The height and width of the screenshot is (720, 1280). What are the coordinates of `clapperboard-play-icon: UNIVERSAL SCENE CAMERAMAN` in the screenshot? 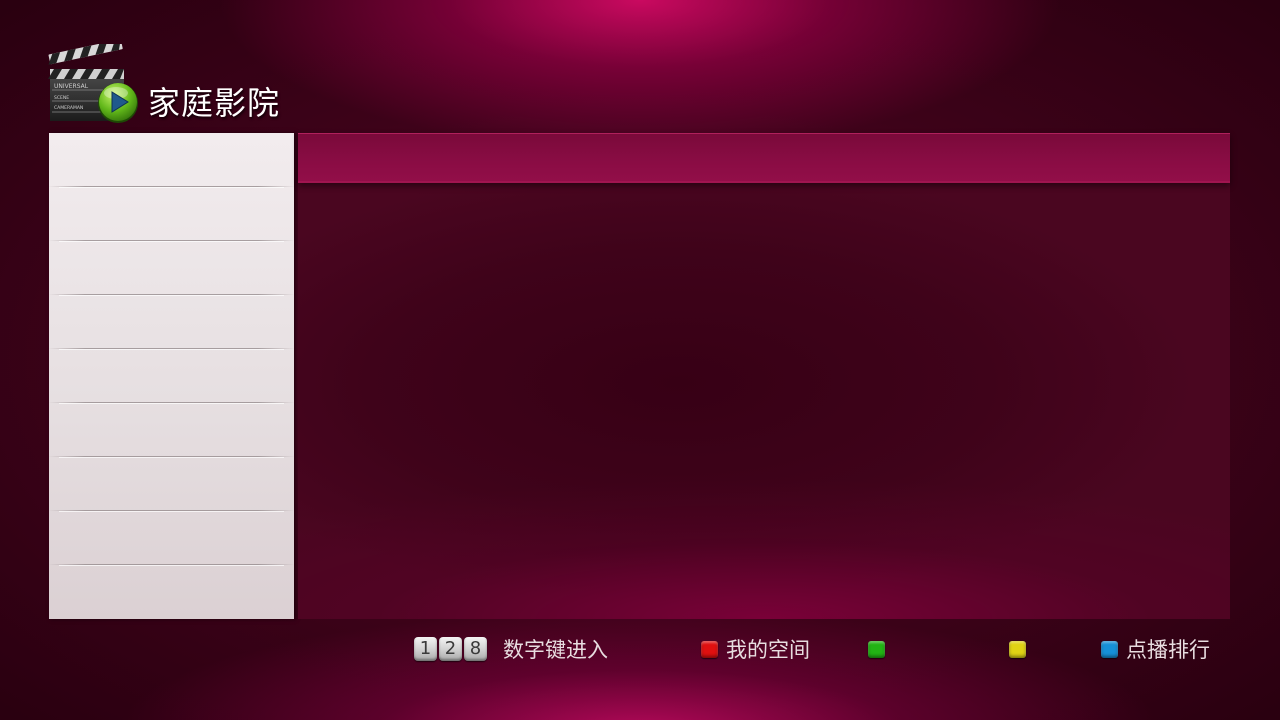 It's located at (94, 85).